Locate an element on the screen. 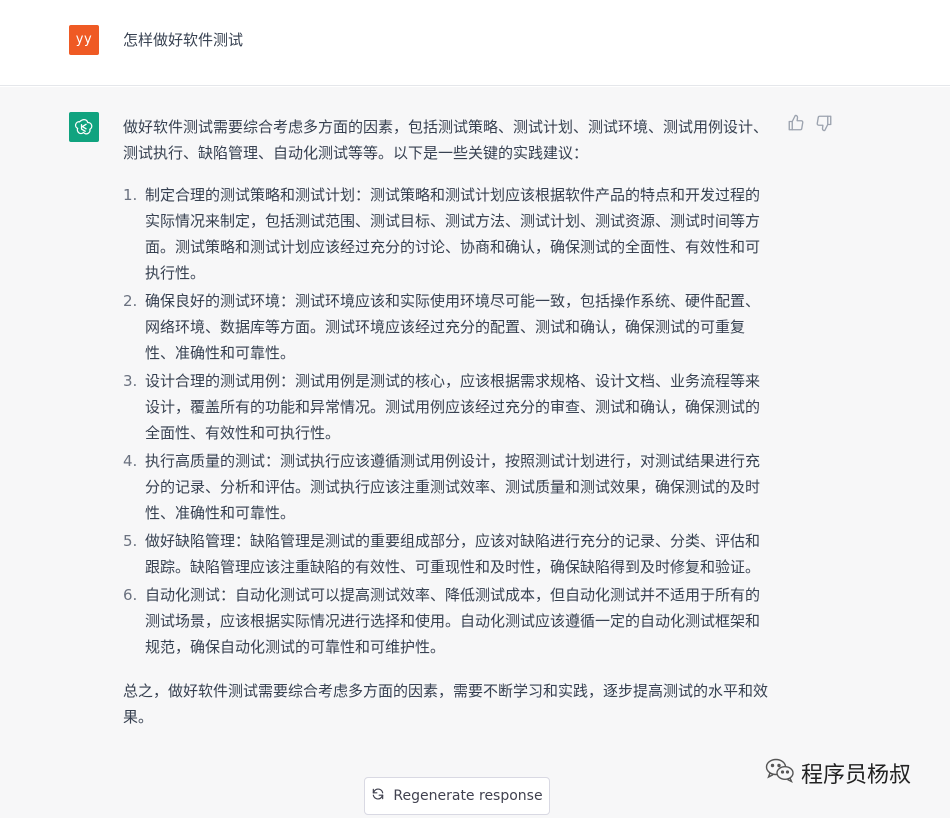 Image resolution: width=950 pixels, height=818 pixels. list-number: 4. is located at coordinates (130, 461).